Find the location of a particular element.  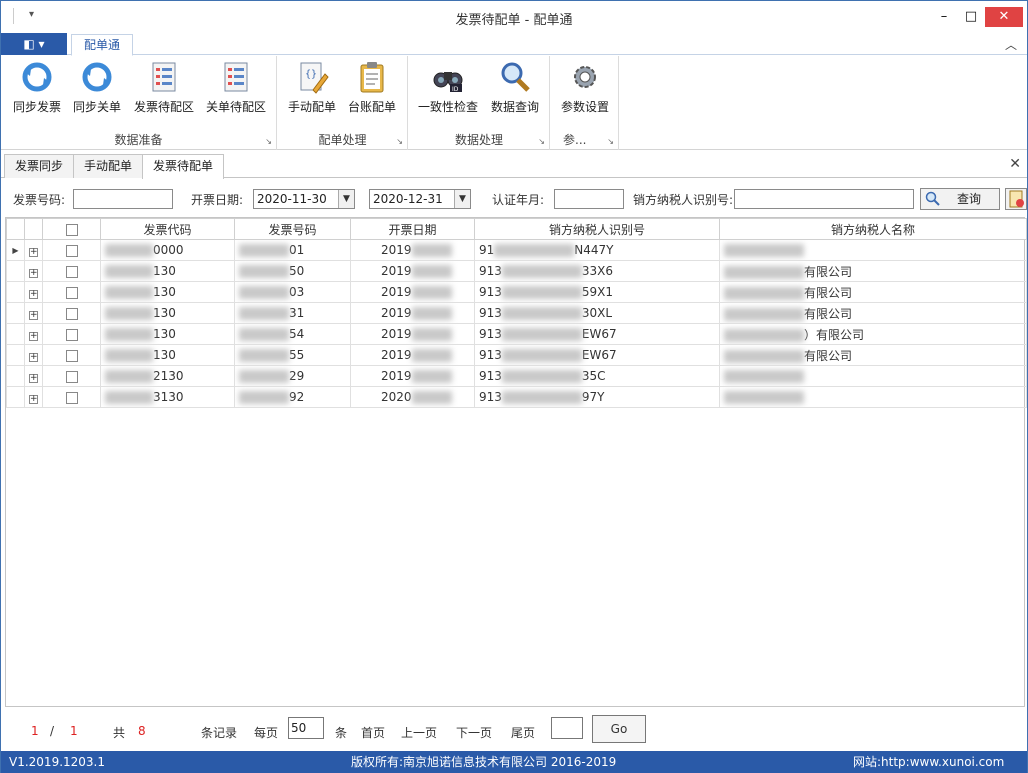

header-invoice-date: 开票日期 is located at coordinates (412, 229).